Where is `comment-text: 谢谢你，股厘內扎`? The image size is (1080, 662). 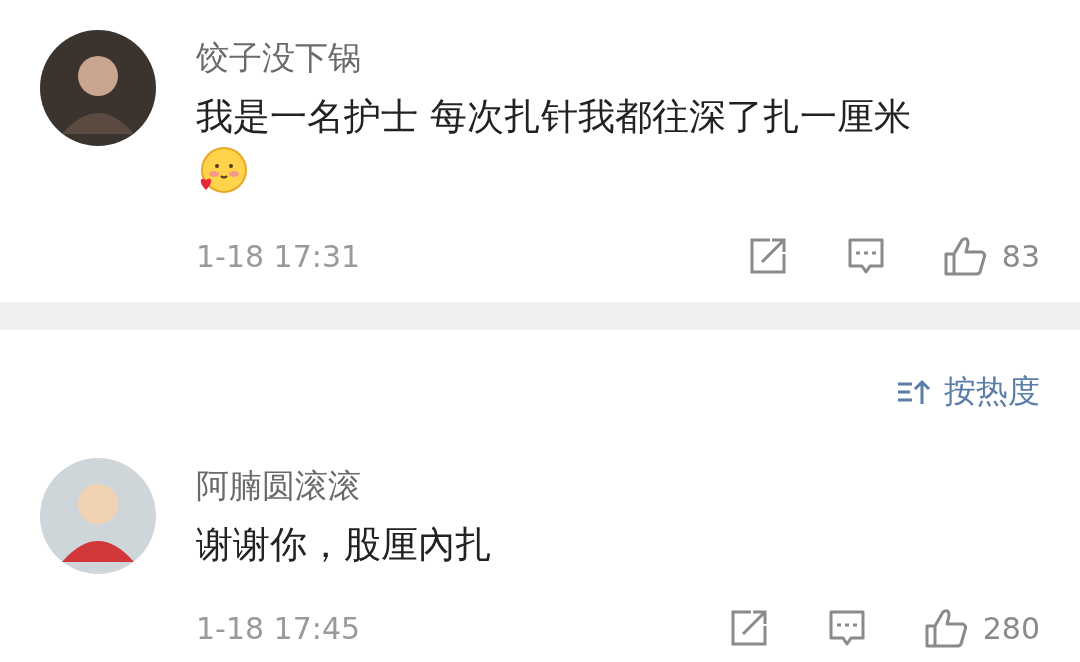 comment-text: 谢谢你，股厘內扎 is located at coordinates (344, 545).